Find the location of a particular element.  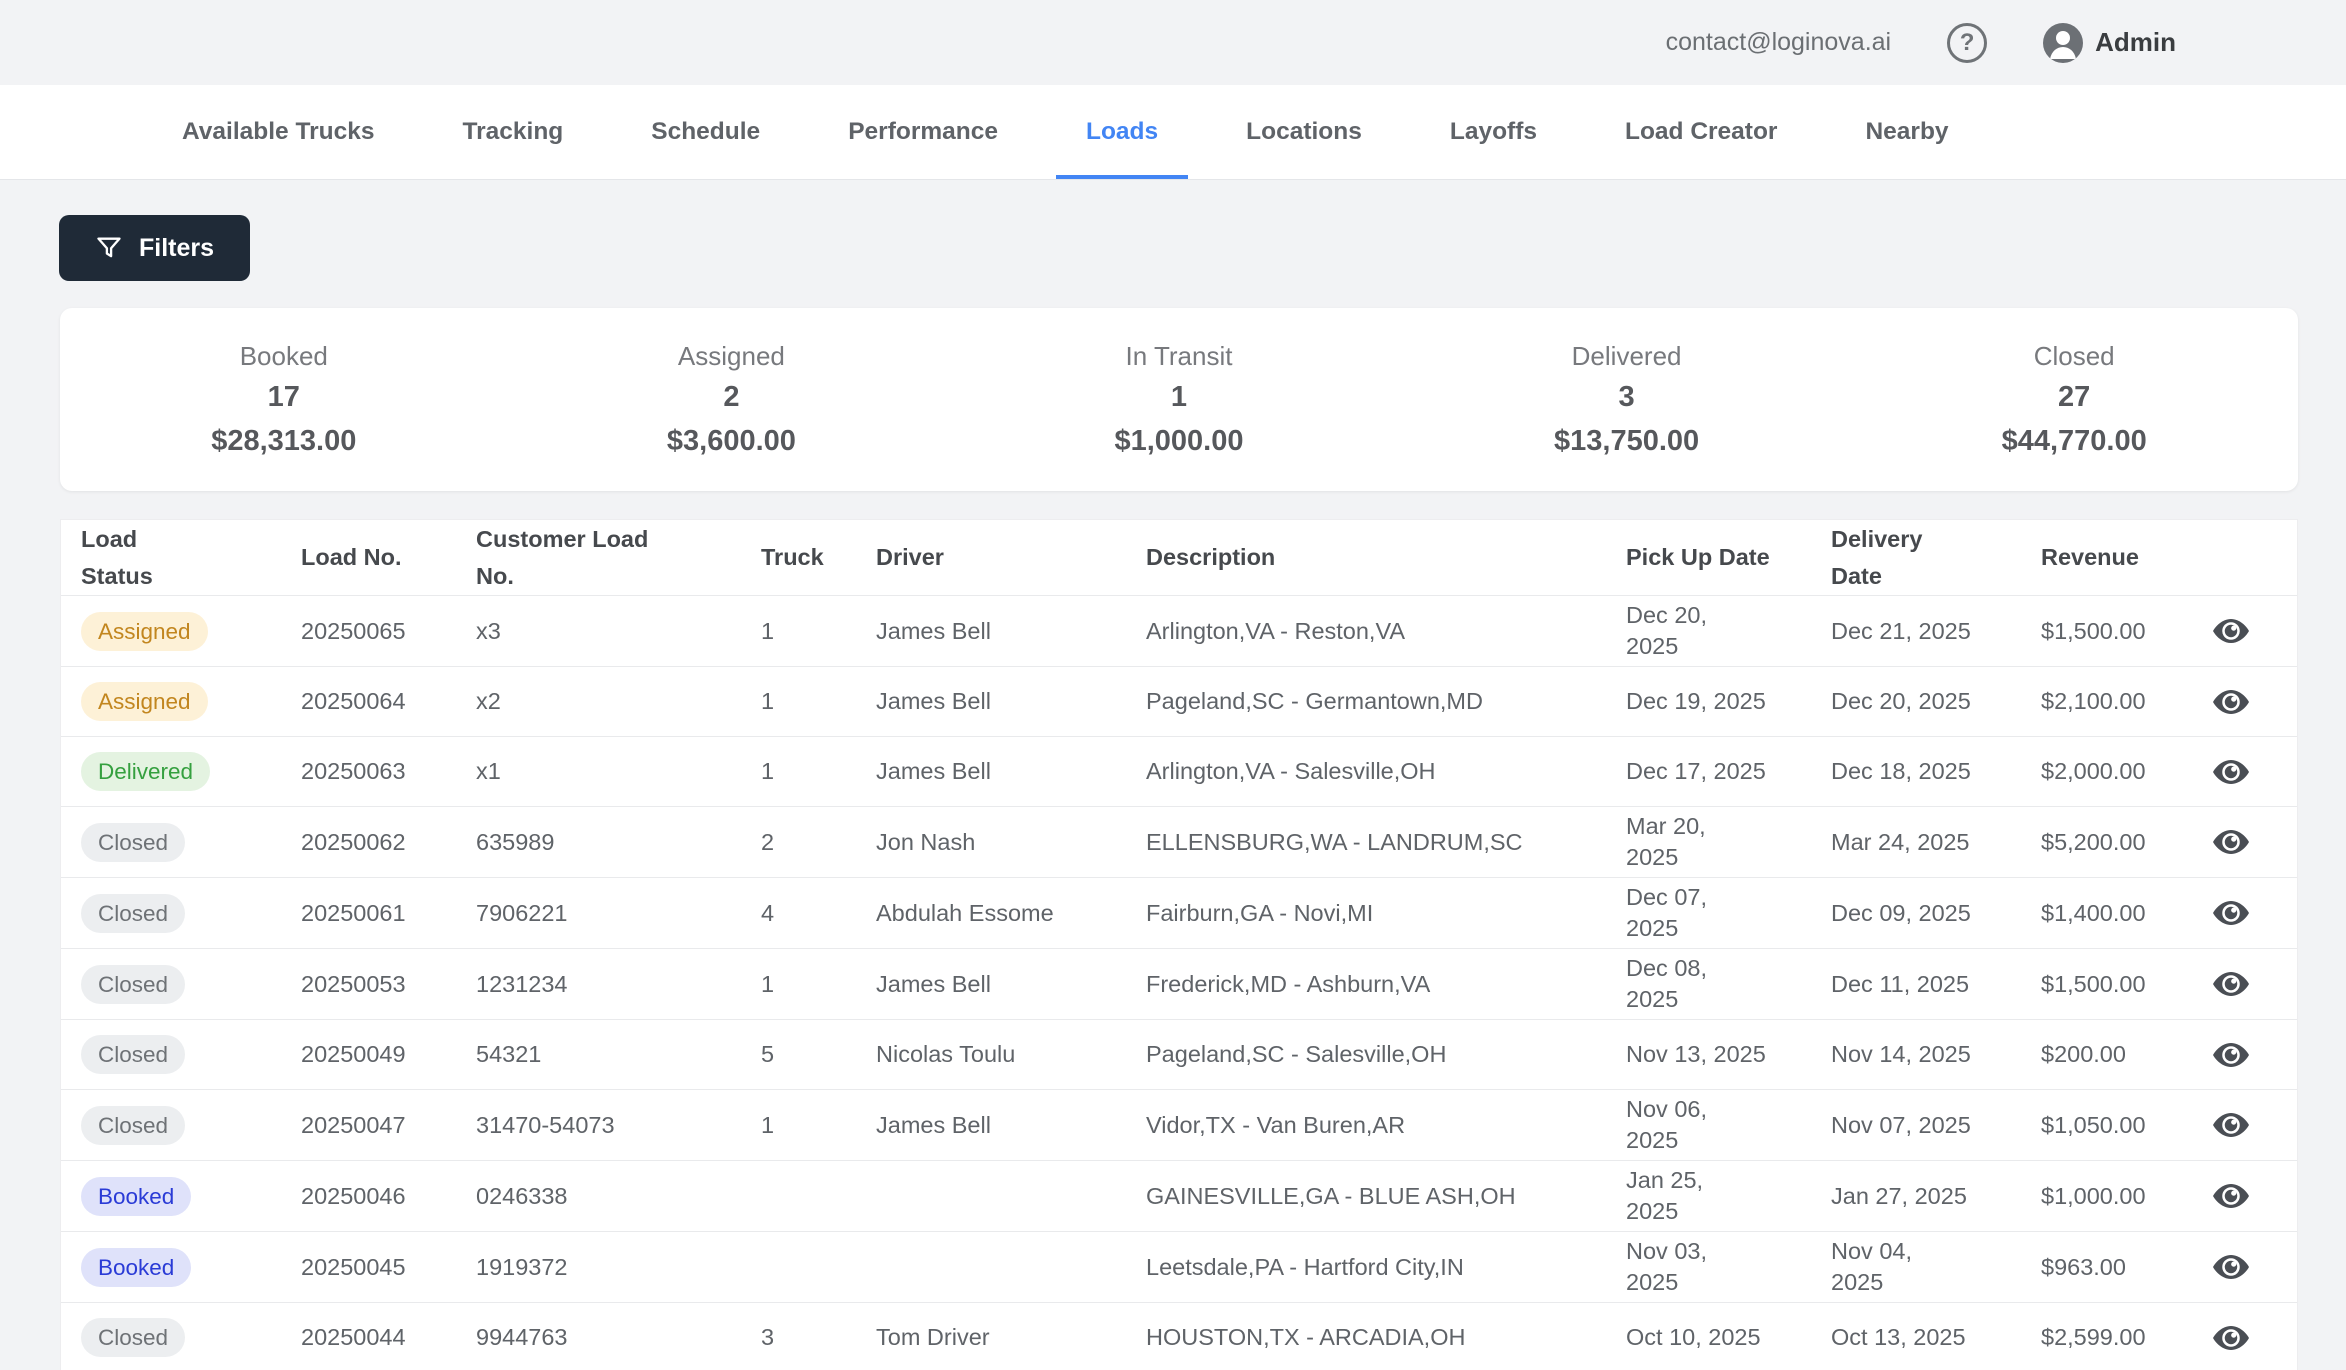

cell-customer-load-no: x1 is located at coordinates (488, 771).